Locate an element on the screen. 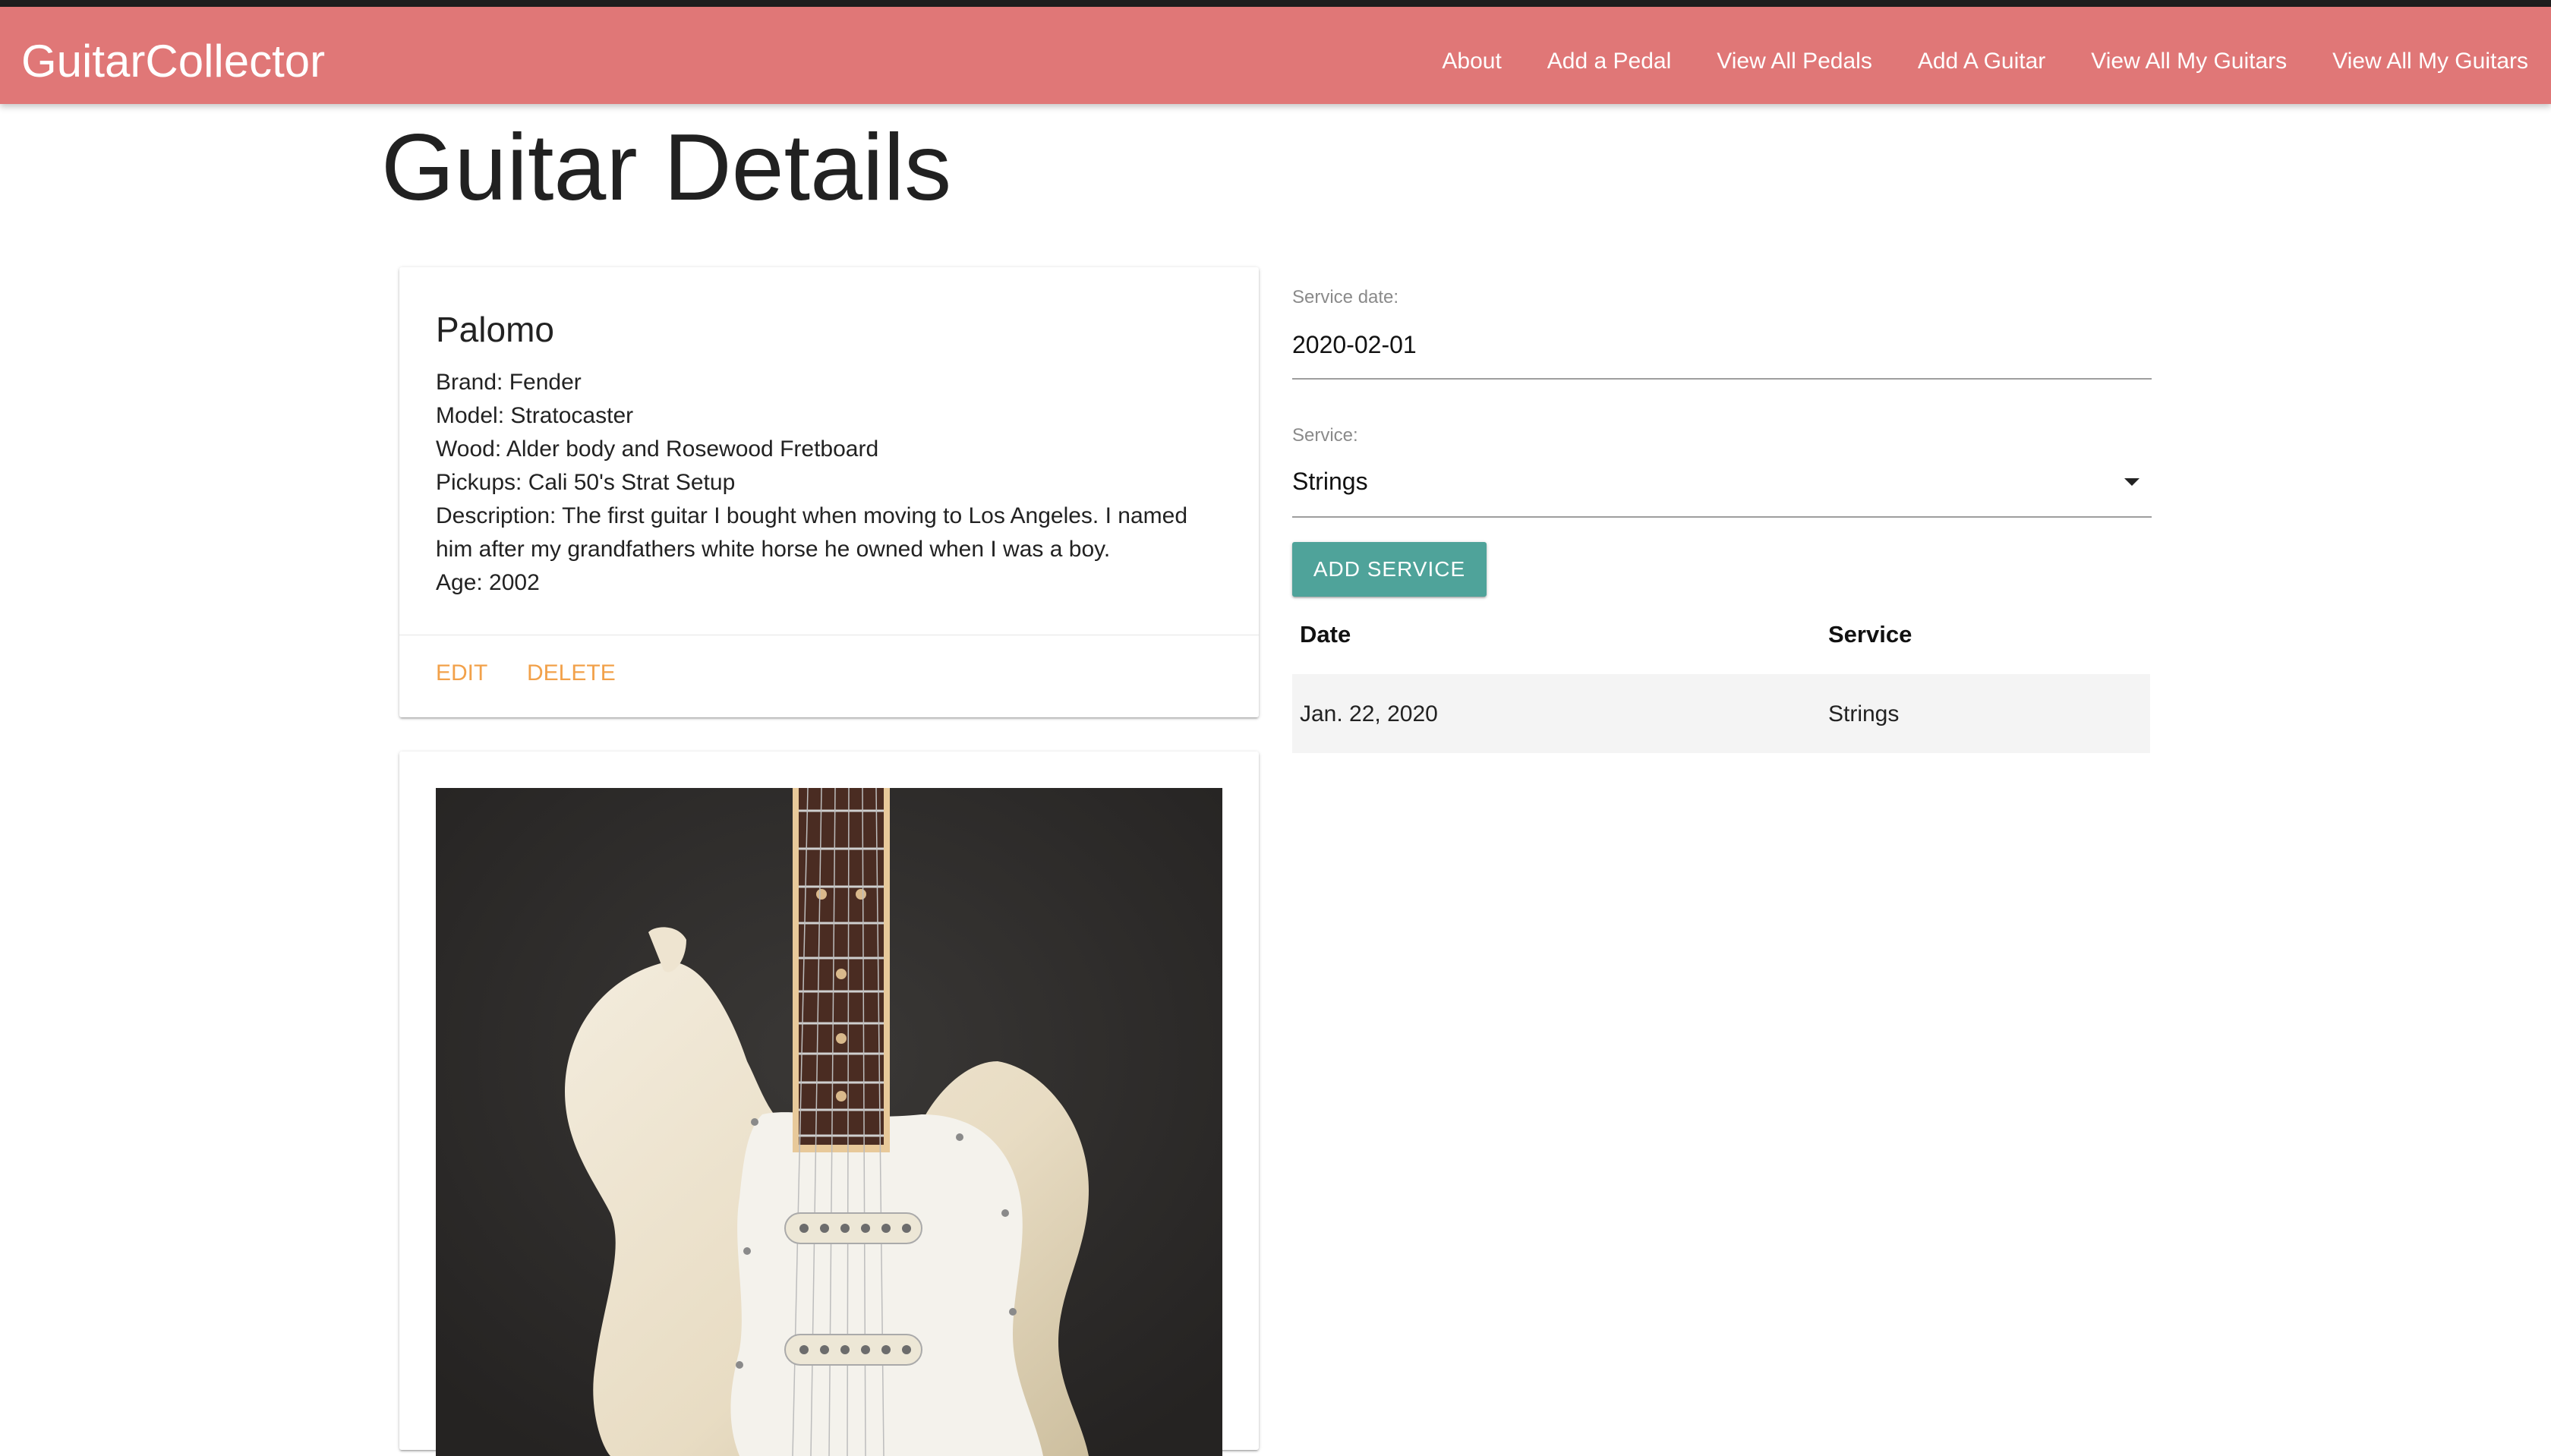 This screenshot has height=1456, width=2551. service-date-underline is located at coordinates (1722, 379).